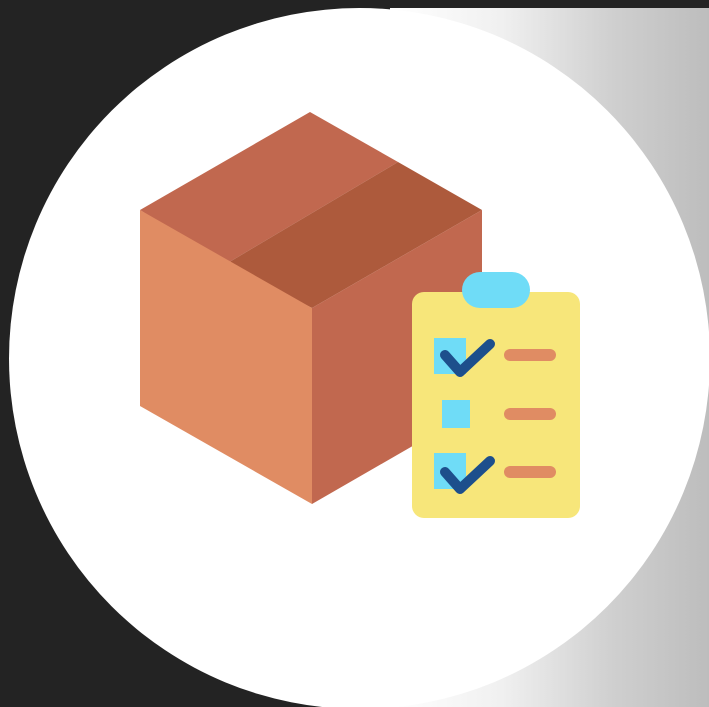 The height and width of the screenshot is (707, 709). Describe the element at coordinates (496, 290) in the screenshot. I see `clipboard-clip` at that location.